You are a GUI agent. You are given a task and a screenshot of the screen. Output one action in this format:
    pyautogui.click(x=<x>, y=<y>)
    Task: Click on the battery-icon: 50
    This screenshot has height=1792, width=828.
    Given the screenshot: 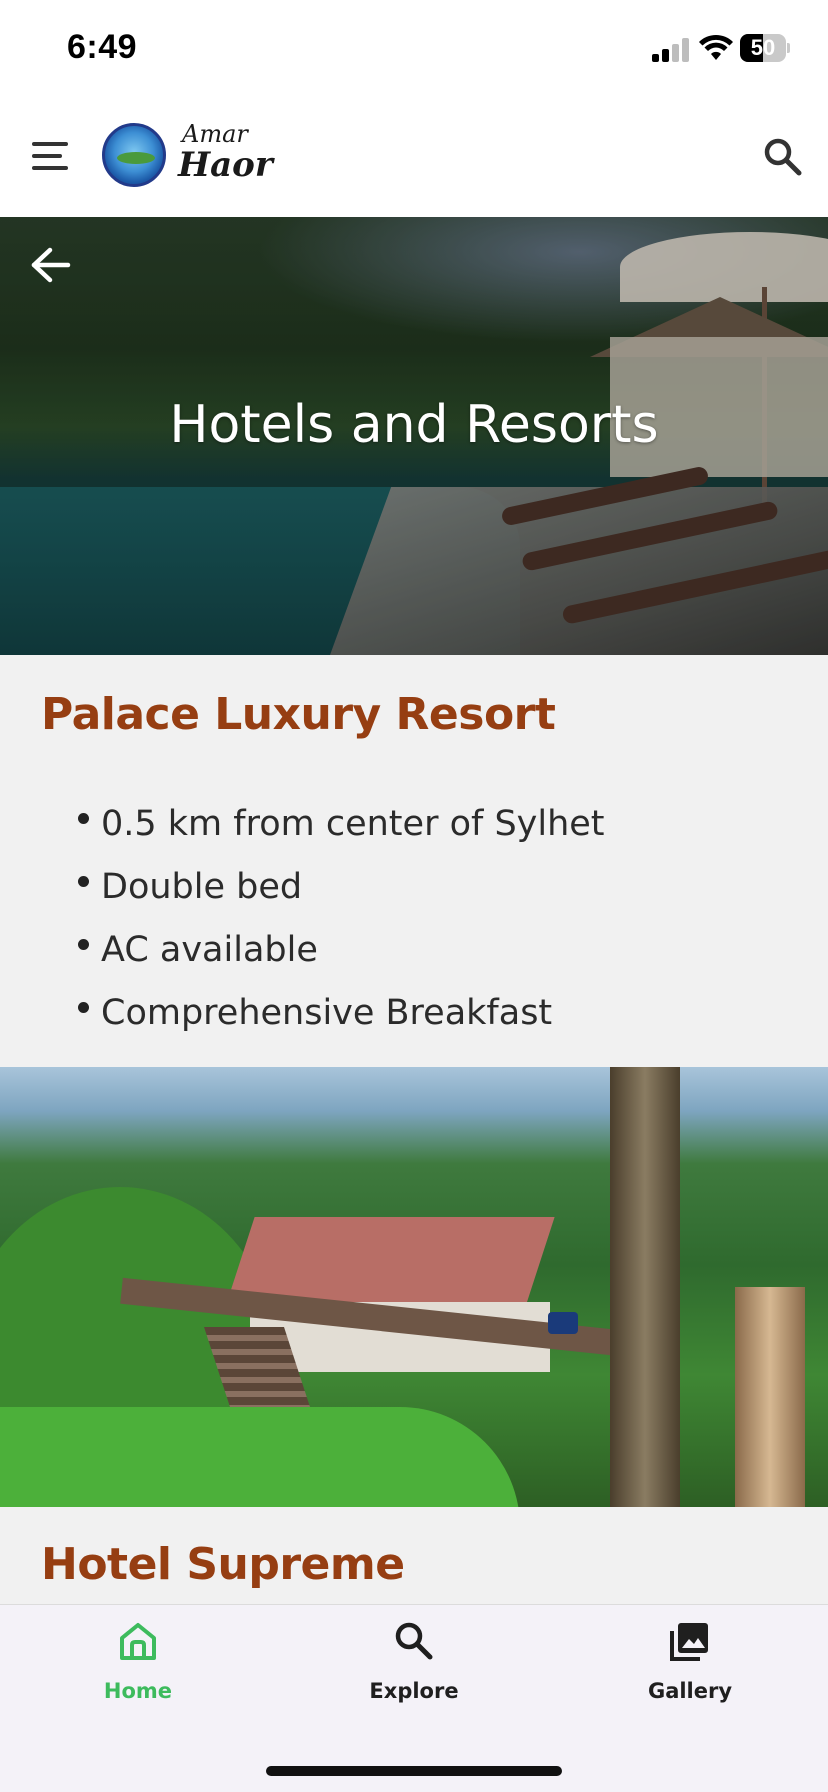 What is the action you would take?
    pyautogui.click(x=765, y=48)
    